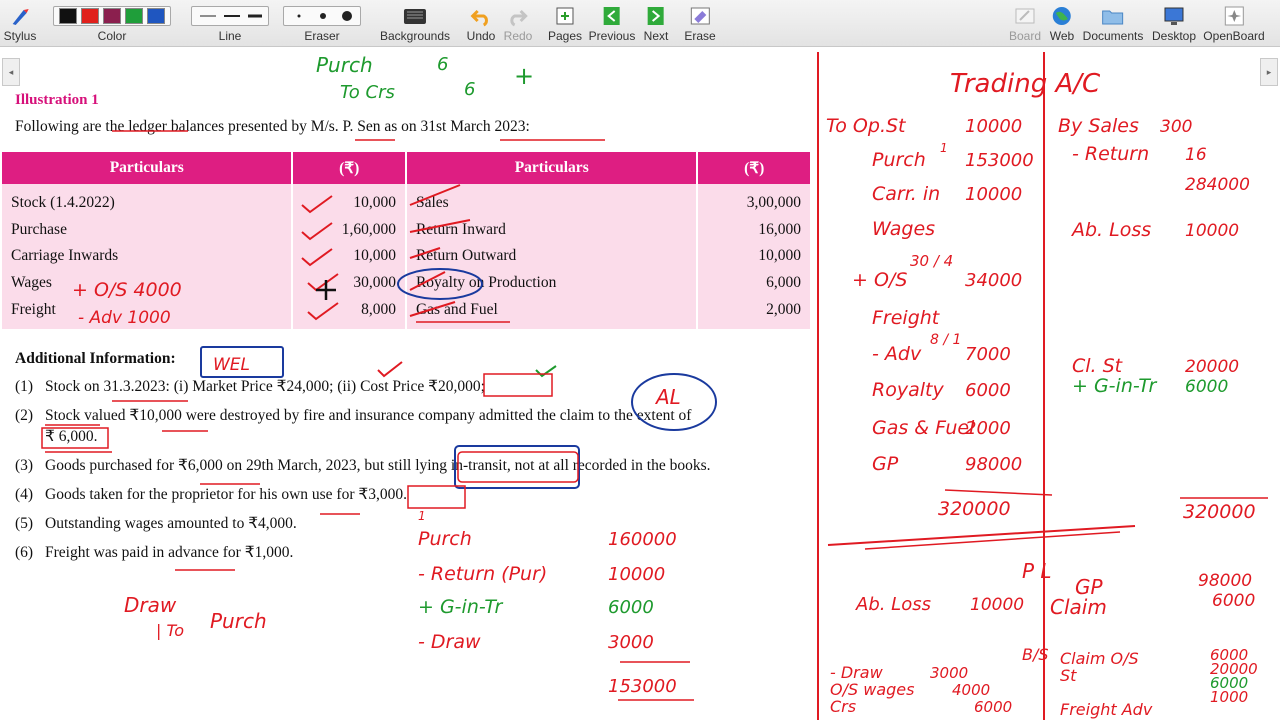  Describe the element at coordinates (148, 283) in the screenshot. I see `ledger-particulars-cell: Wages` at that location.